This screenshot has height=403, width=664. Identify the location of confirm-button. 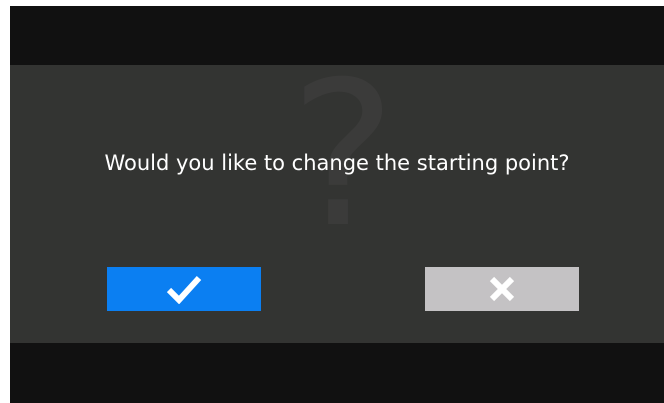
(184, 289).